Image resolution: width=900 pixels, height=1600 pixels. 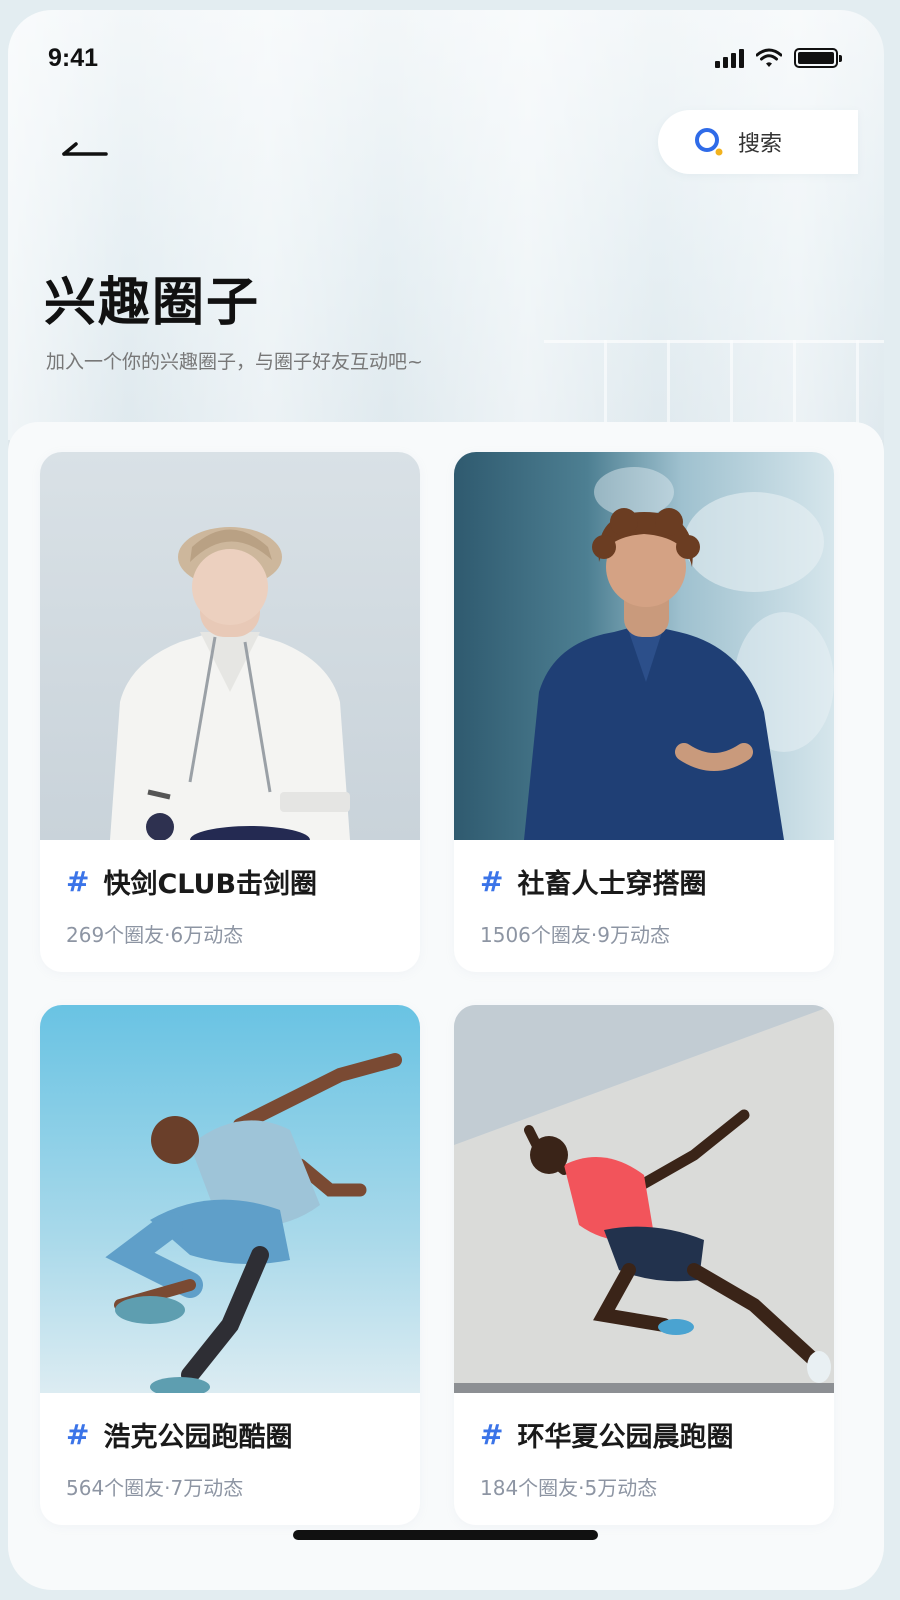 I want to click on battery-icon, so click(x=818, y=58).